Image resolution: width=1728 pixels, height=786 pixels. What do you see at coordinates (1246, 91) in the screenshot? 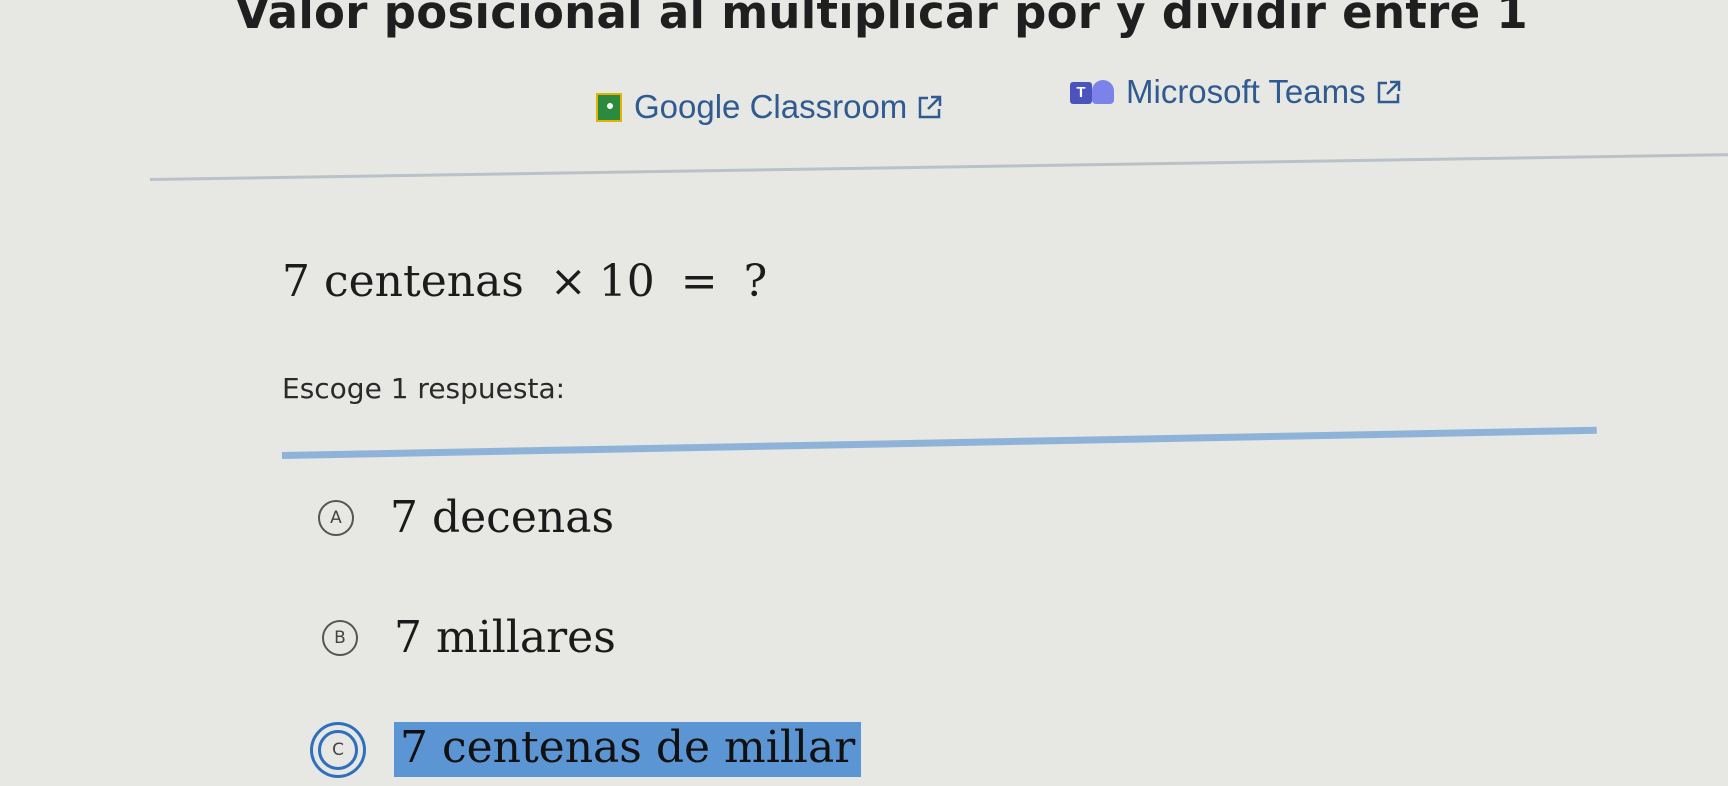
I see `microsoft-teams-label: Microsoft Teams` at bounding box center [1246, 91].